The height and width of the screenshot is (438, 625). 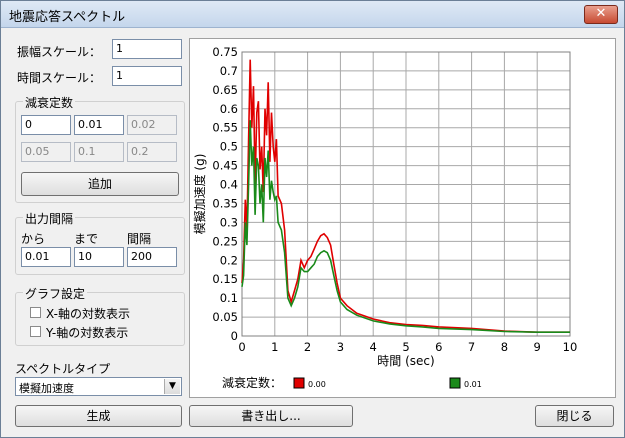 I want to click on graph-settings-title: グラフ設定, so click(x=55, y=293).